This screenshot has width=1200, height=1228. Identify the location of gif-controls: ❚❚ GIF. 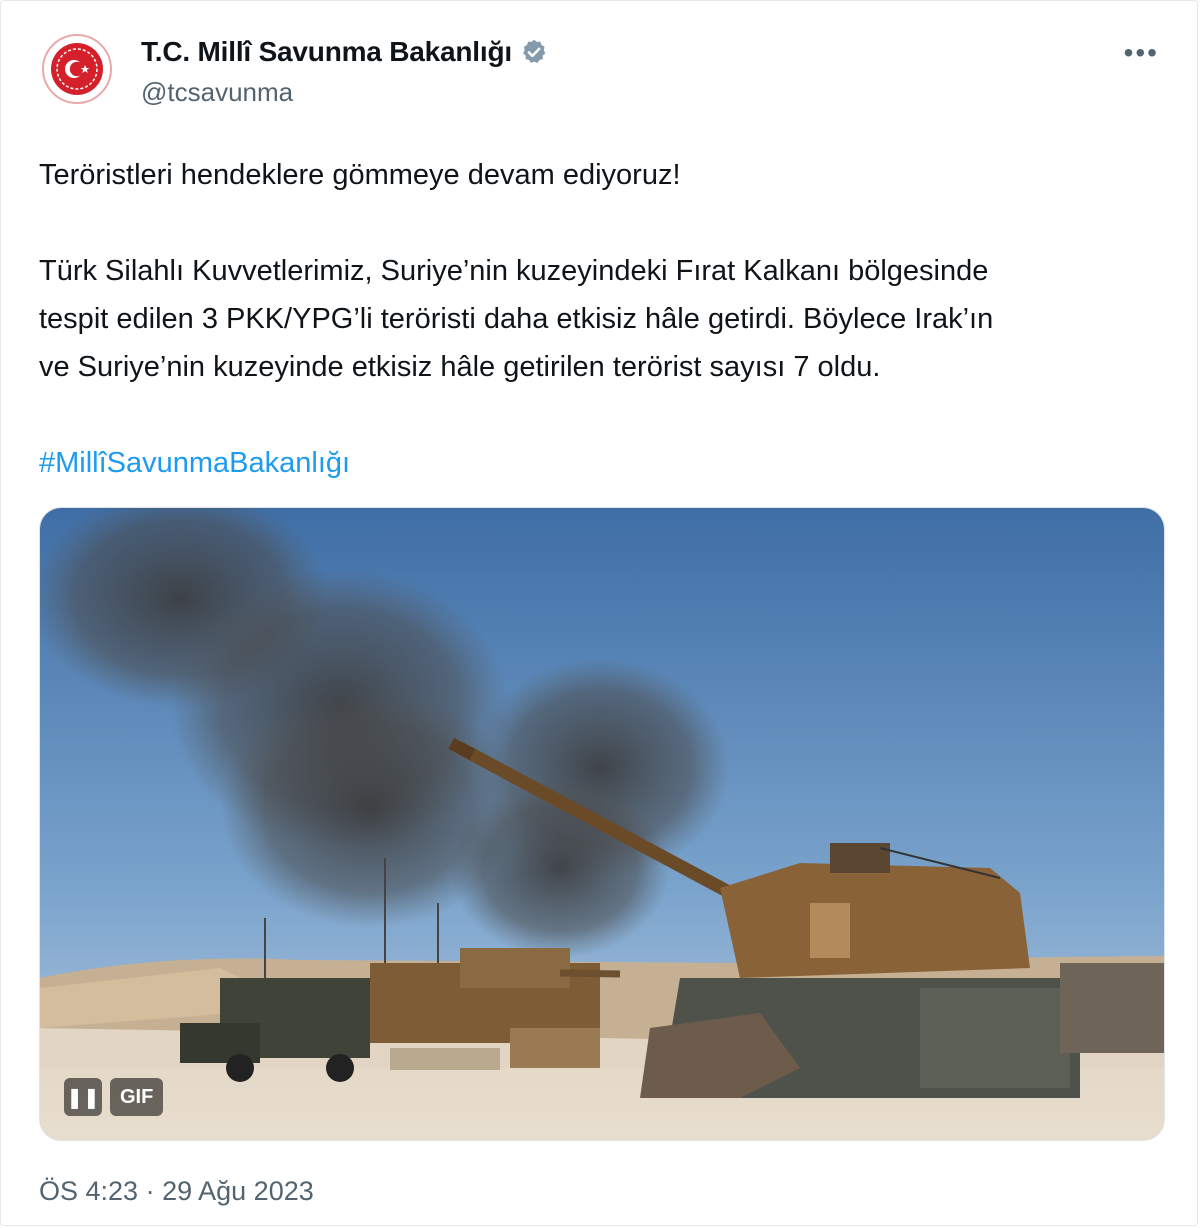
(114, 1097).